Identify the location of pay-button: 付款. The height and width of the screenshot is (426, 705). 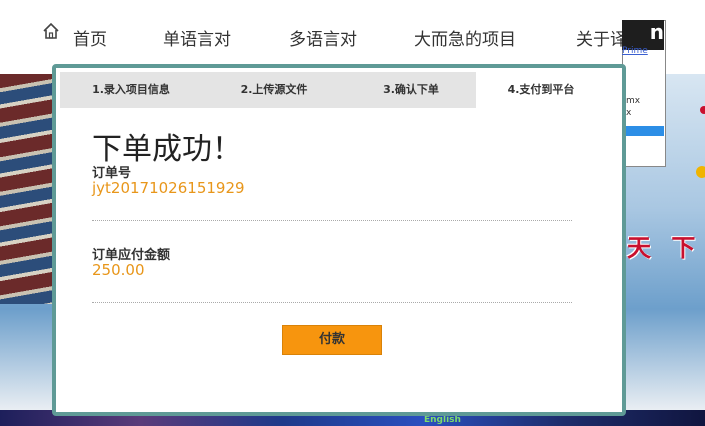
(332, 340).